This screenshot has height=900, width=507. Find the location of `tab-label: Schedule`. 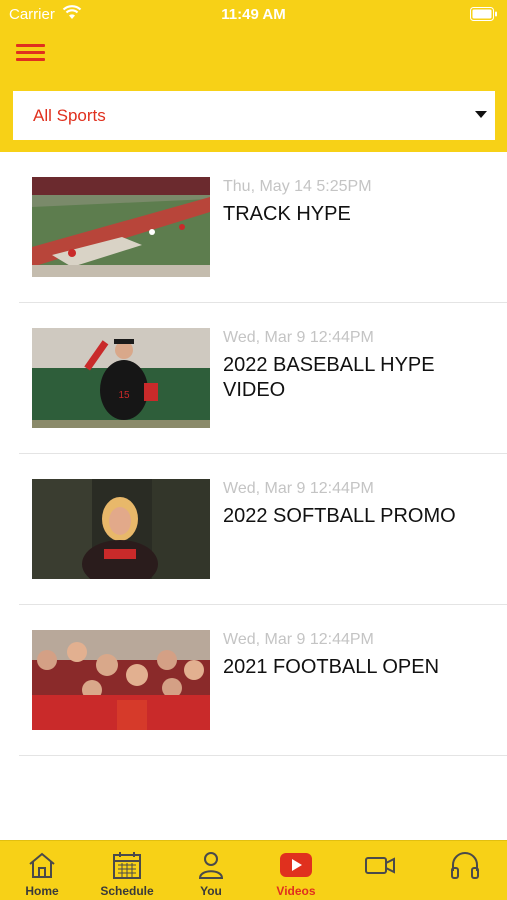

tab-label: Schedule is located at coordinates (127, 891).